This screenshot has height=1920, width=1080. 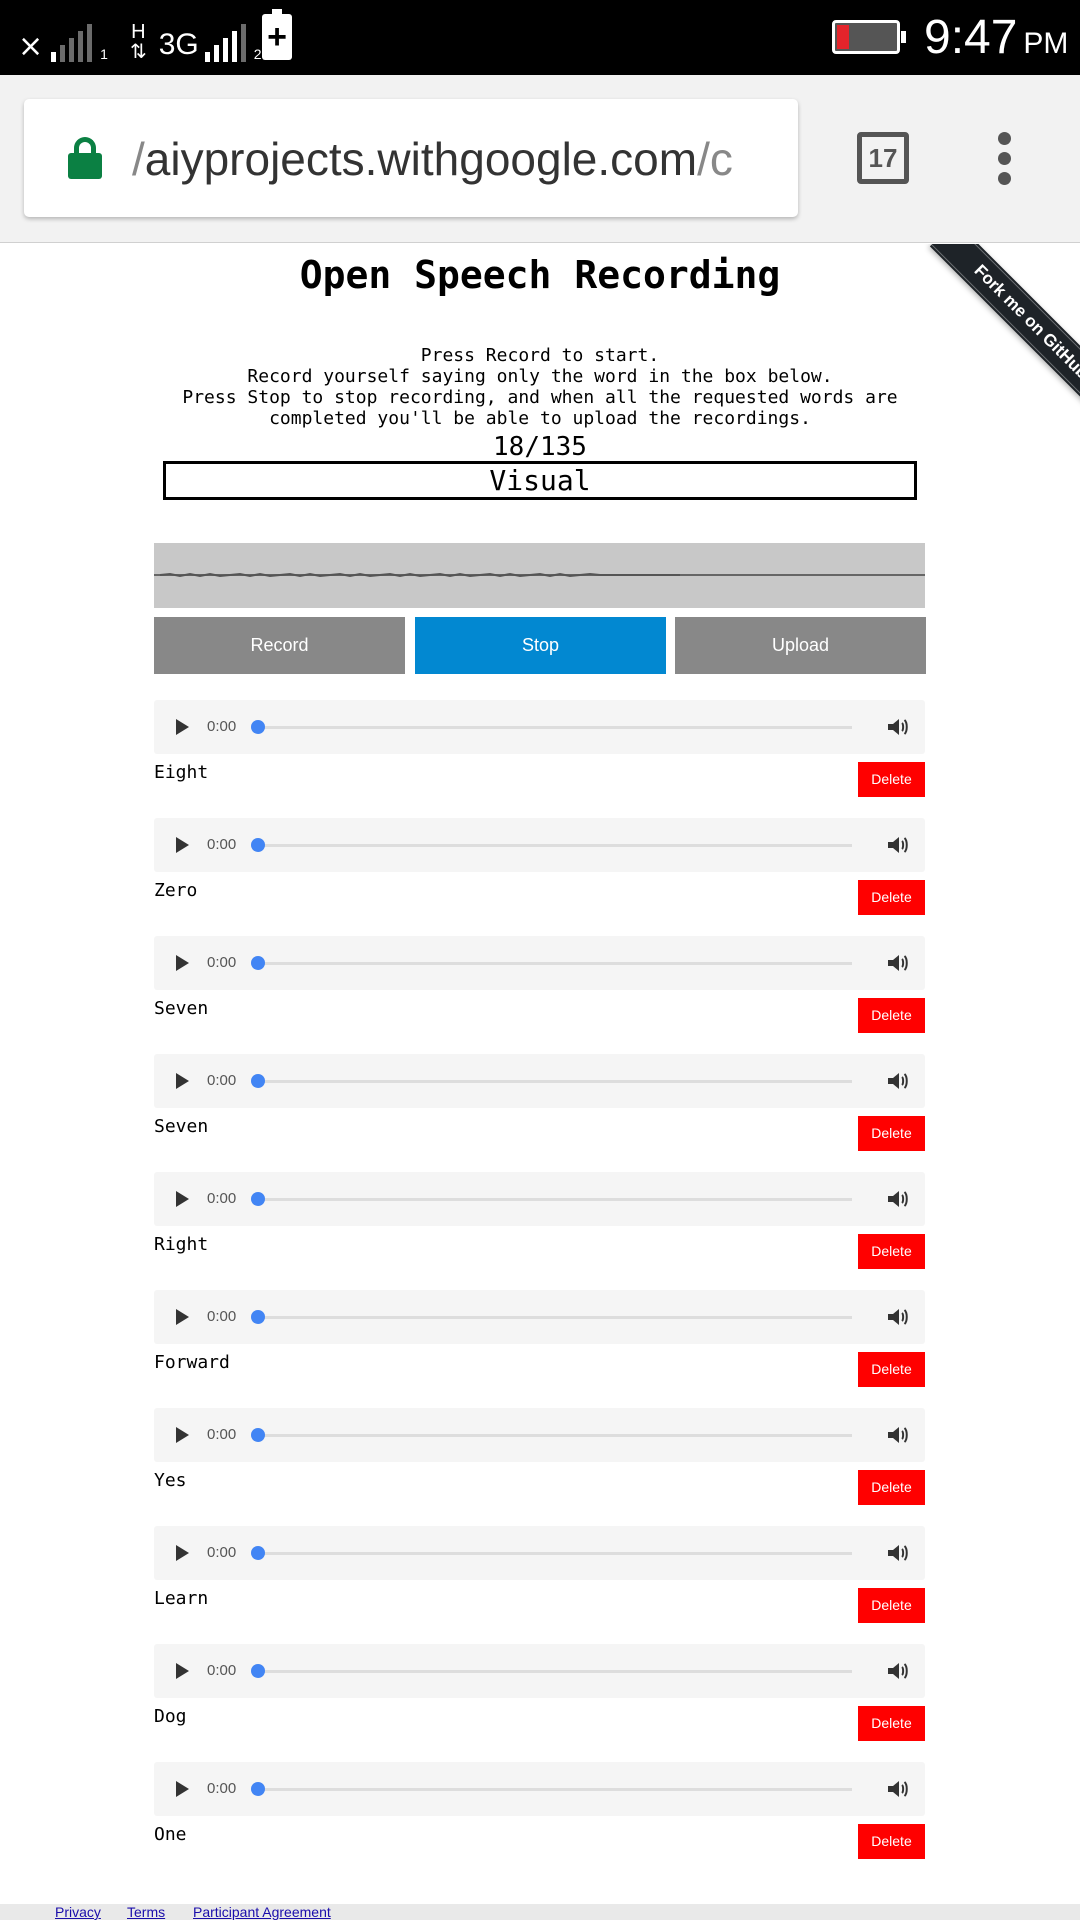 I want to click on url-host: aiyprojects.withgoogle.com, so click(x=421, y=159).